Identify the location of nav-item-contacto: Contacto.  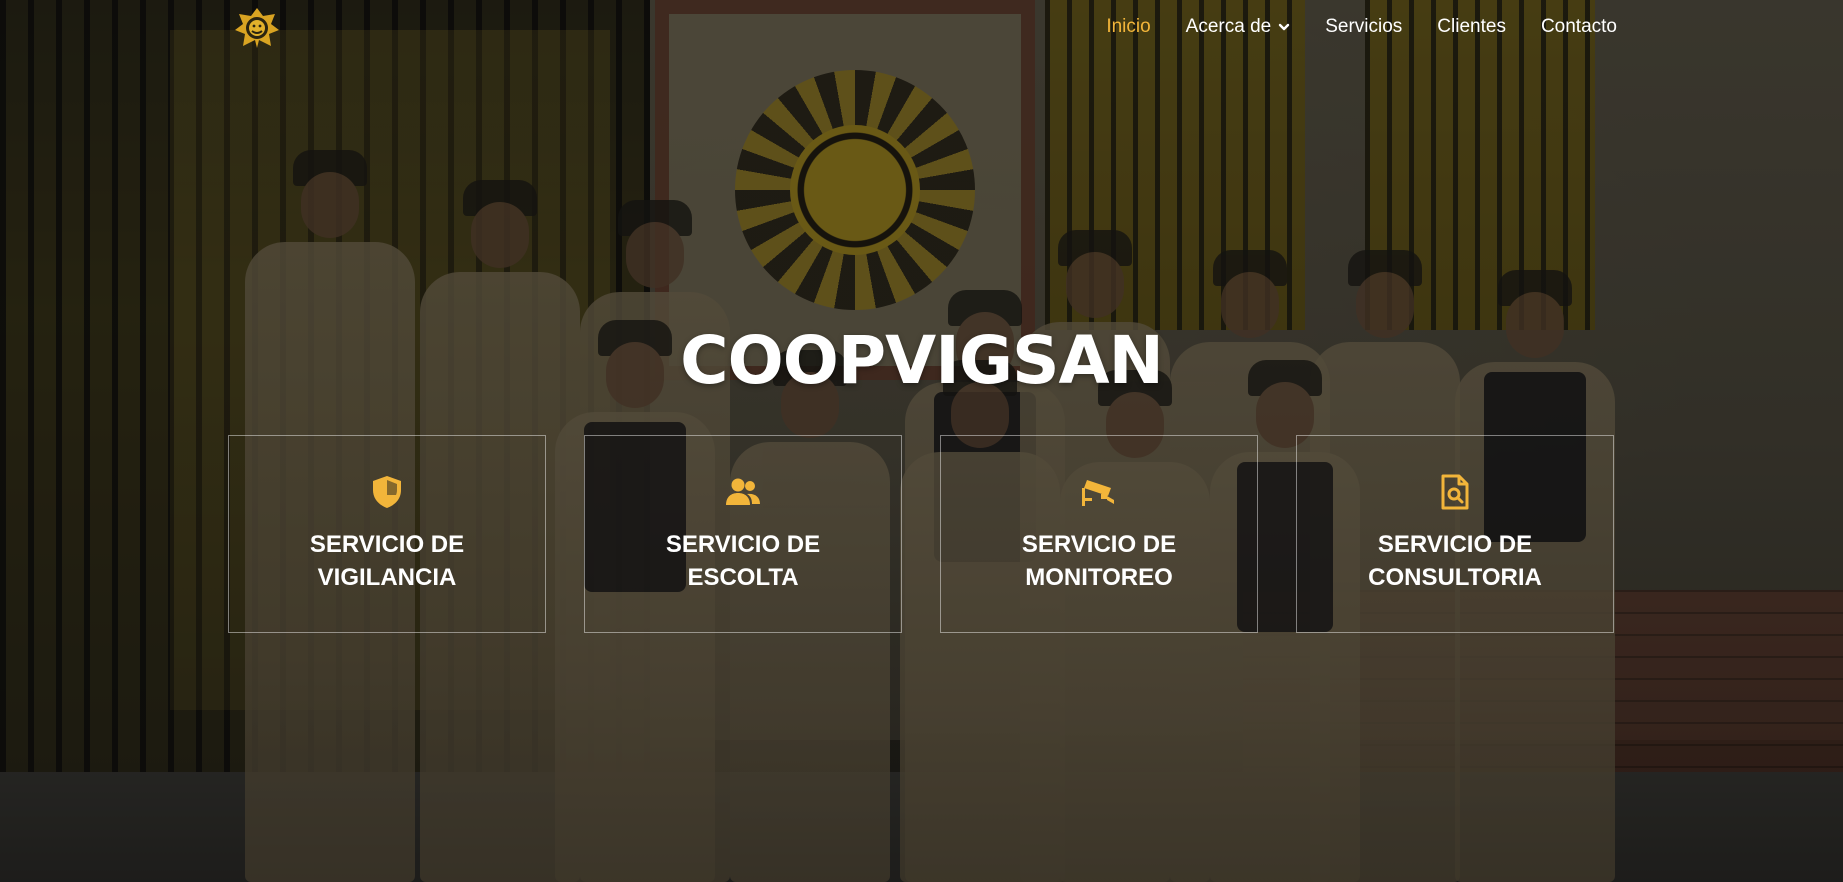
(1579, 27).